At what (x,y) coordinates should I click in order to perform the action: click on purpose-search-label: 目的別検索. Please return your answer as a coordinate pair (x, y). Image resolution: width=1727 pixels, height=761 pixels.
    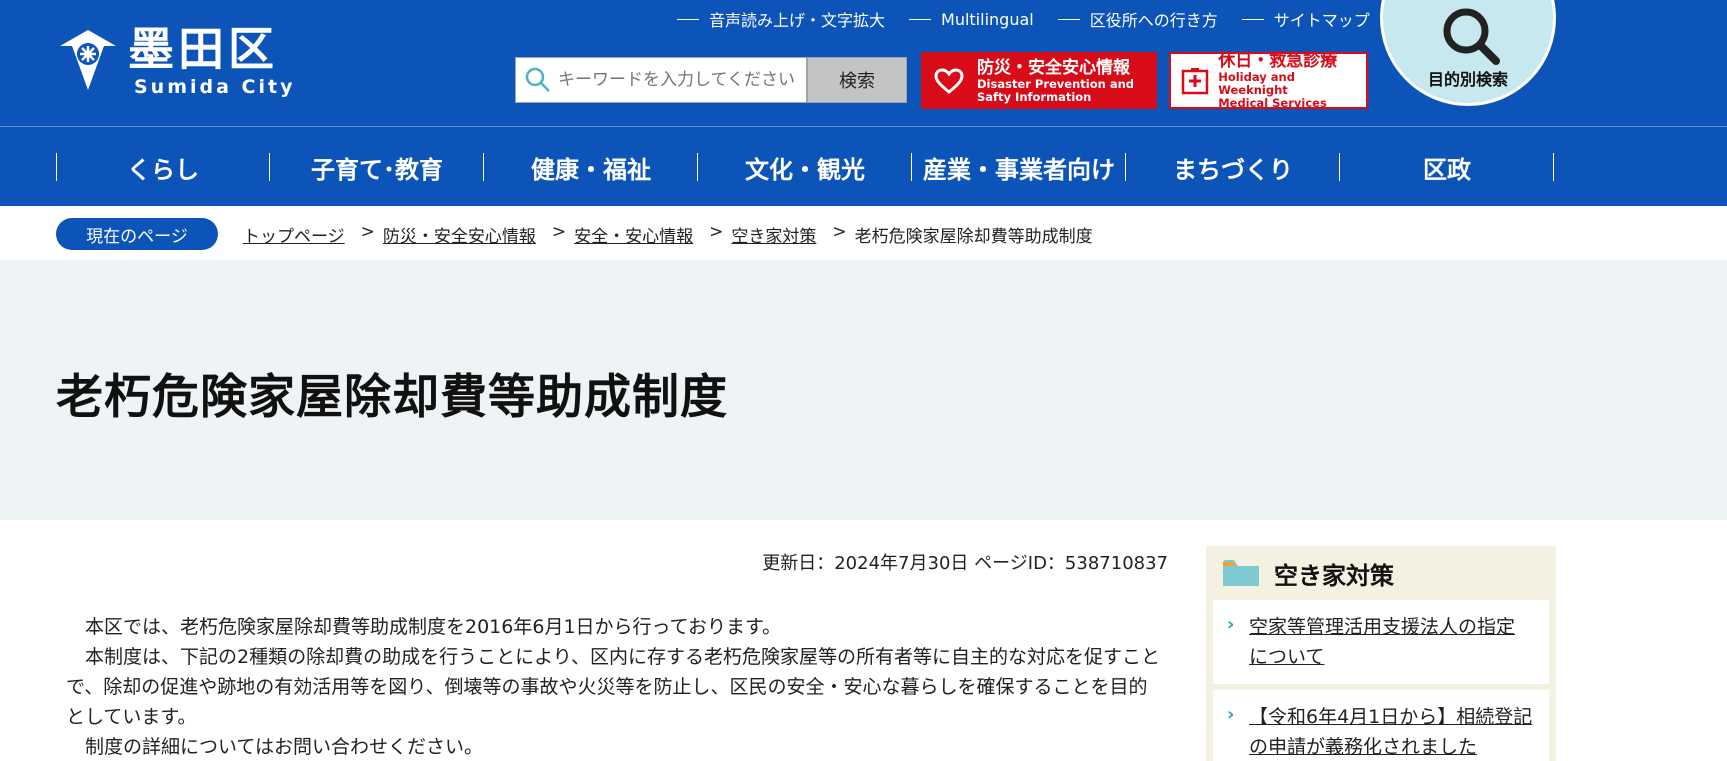
    Looking at the image, I should click on (1467, 79).